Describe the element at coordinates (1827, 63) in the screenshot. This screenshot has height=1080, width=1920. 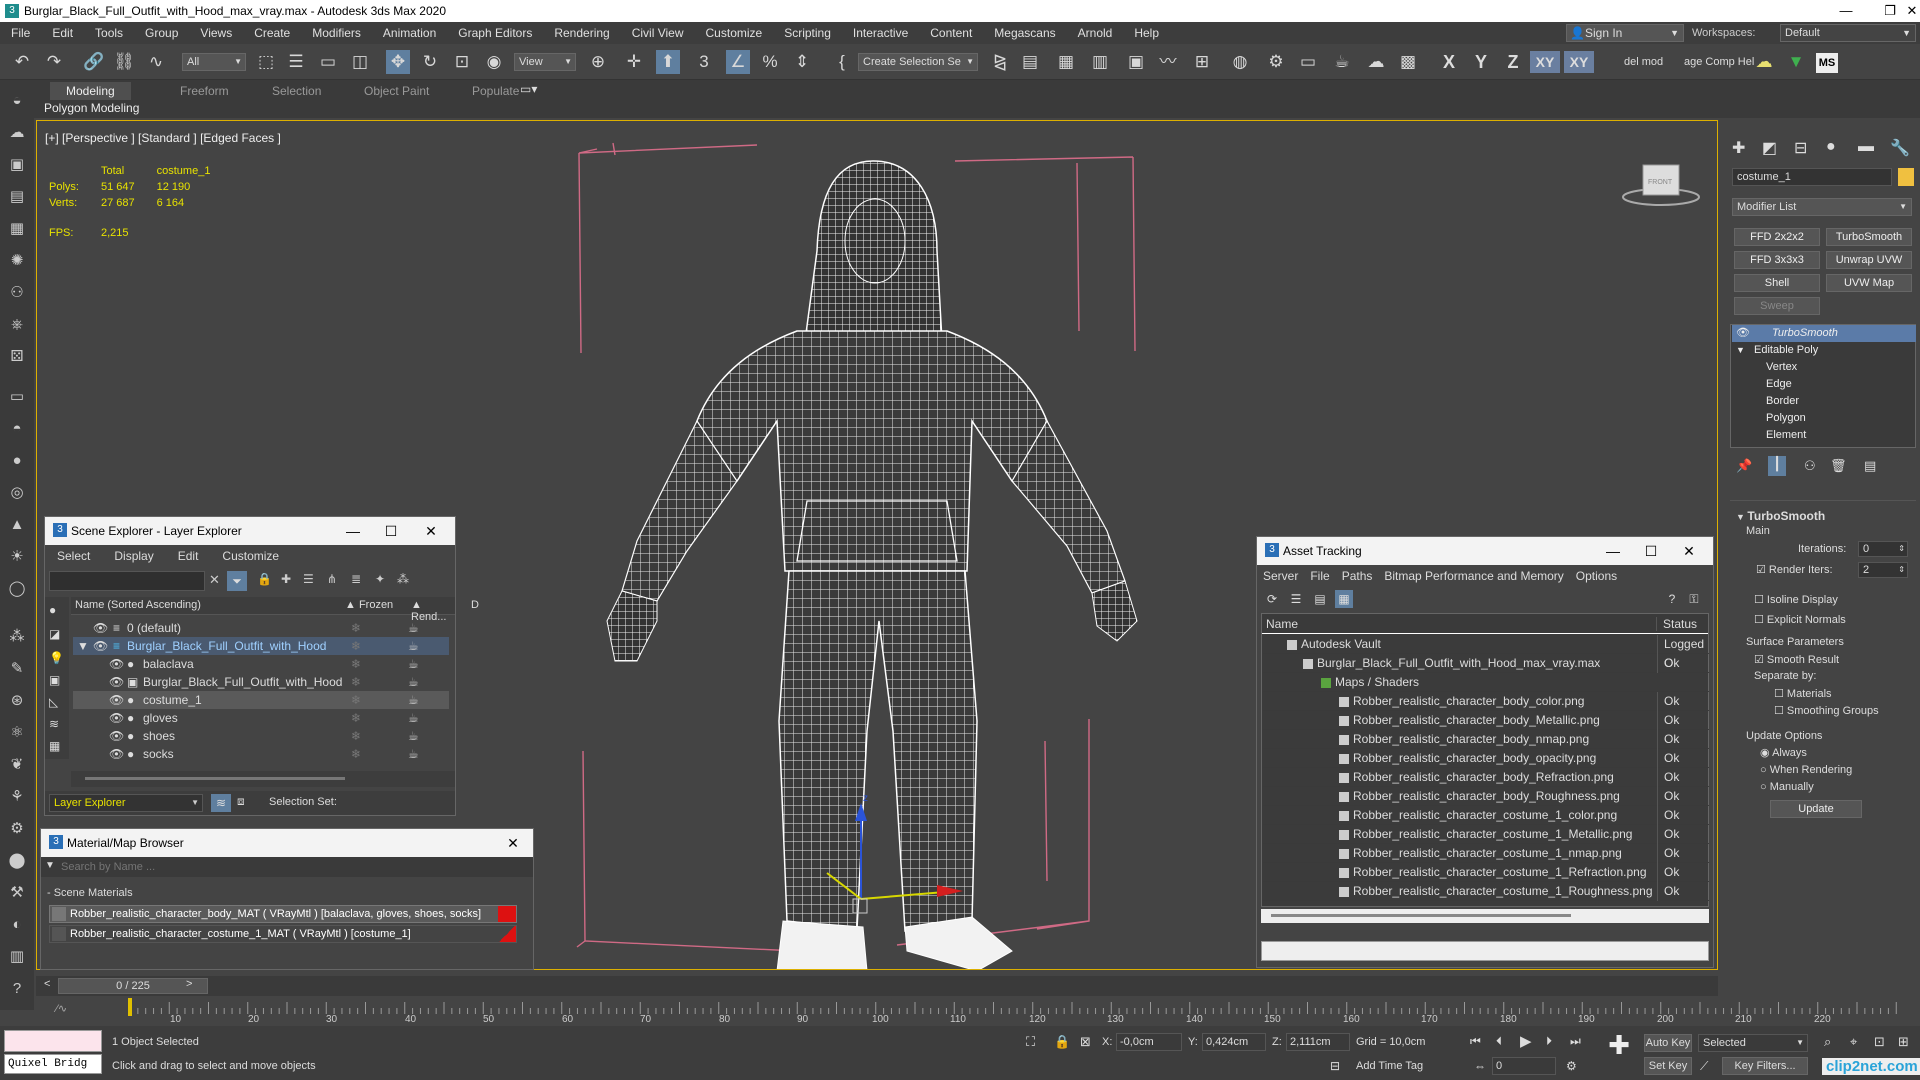
I see `ms-button: MS` at that location.